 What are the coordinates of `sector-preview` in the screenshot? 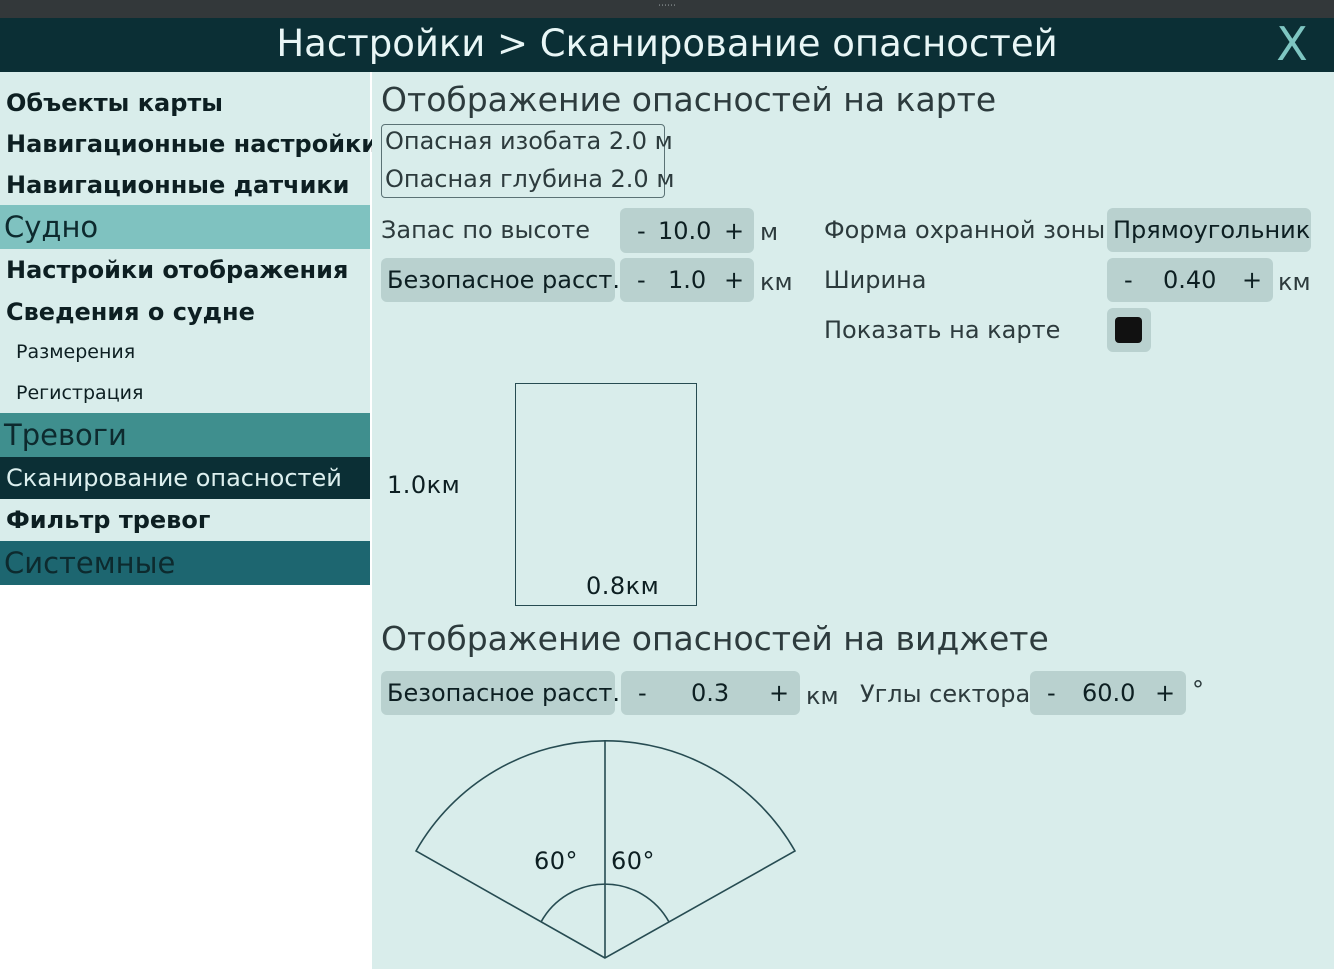 It's located at (605, 849).